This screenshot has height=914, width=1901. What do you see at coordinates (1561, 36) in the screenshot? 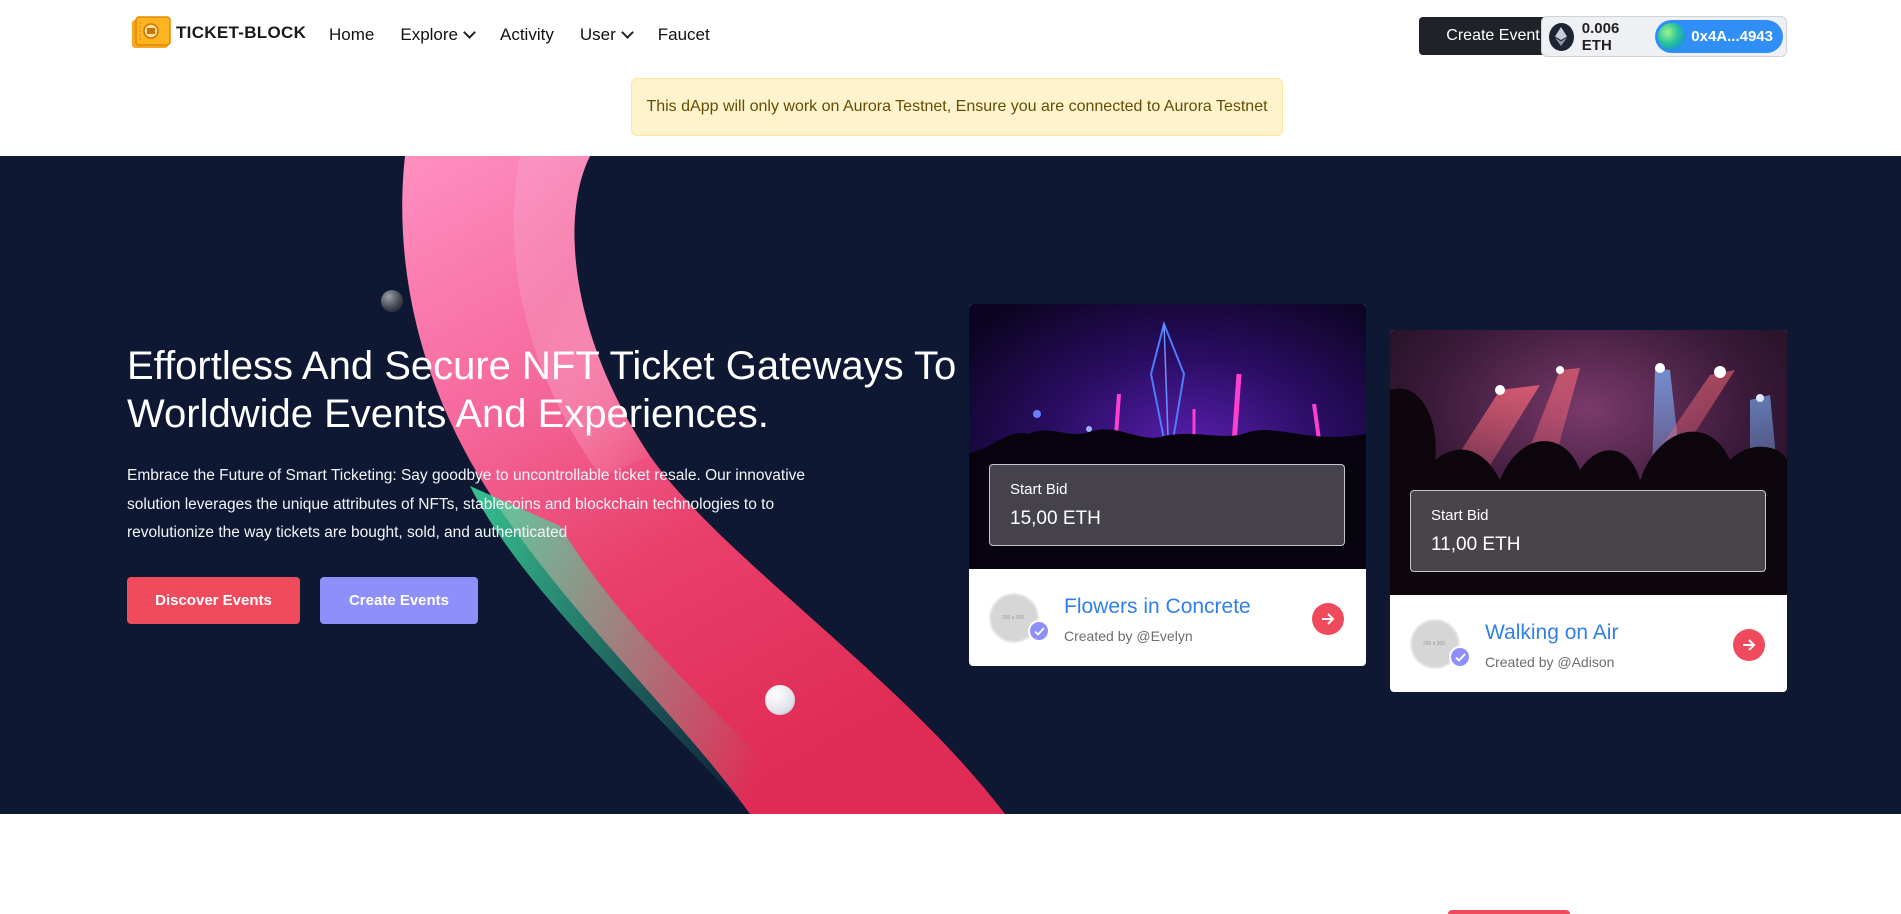
I see `ethereum-icon` at bounding box center [1561, 36].